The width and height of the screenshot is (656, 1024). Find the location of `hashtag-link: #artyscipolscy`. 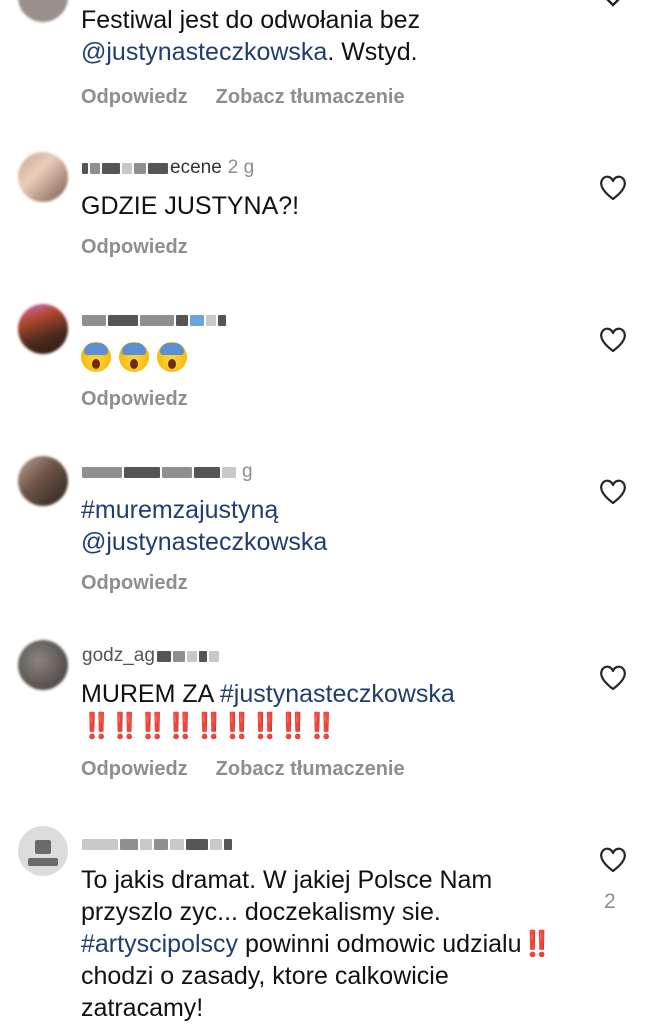

hashtag-link: #artyscipolscy is located at coordinates (159, 944).